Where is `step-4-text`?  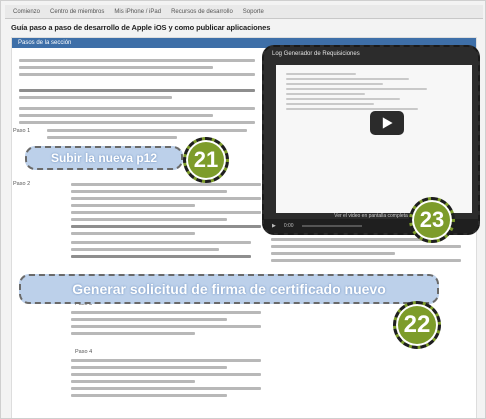 step-4-text is located at coordinates (166, 380).